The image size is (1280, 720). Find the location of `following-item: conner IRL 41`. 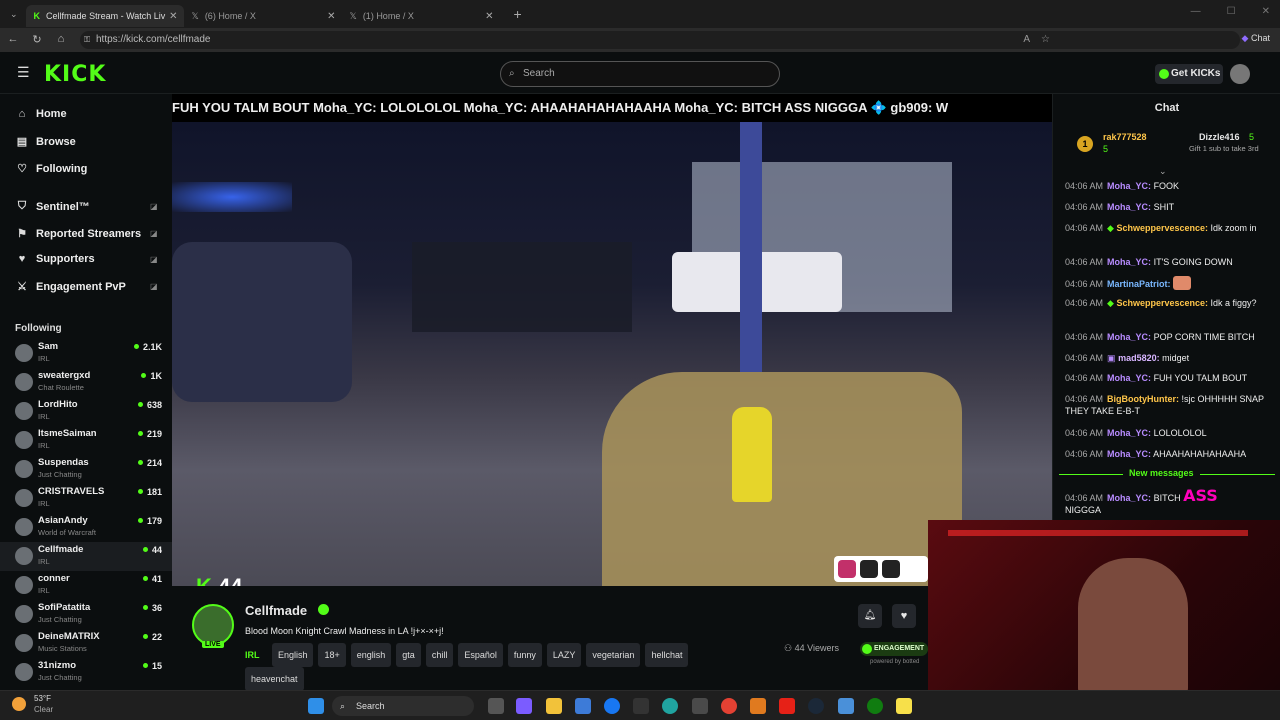

following-item: conner IRL 41 is located at coordinates (86, 585).